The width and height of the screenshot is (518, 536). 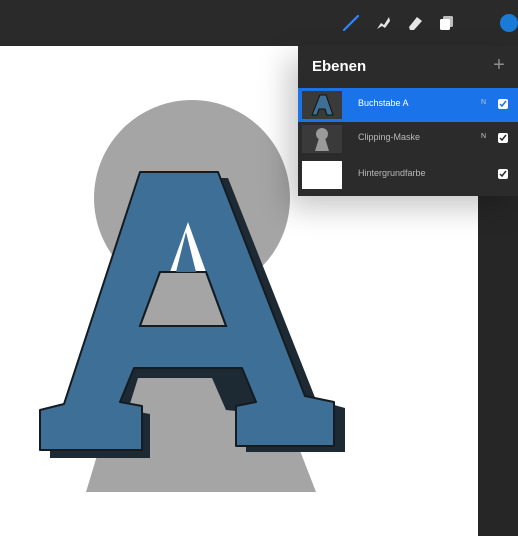 I want to click on layer-name: Clipping-Maske, so click(x=389, y=137).